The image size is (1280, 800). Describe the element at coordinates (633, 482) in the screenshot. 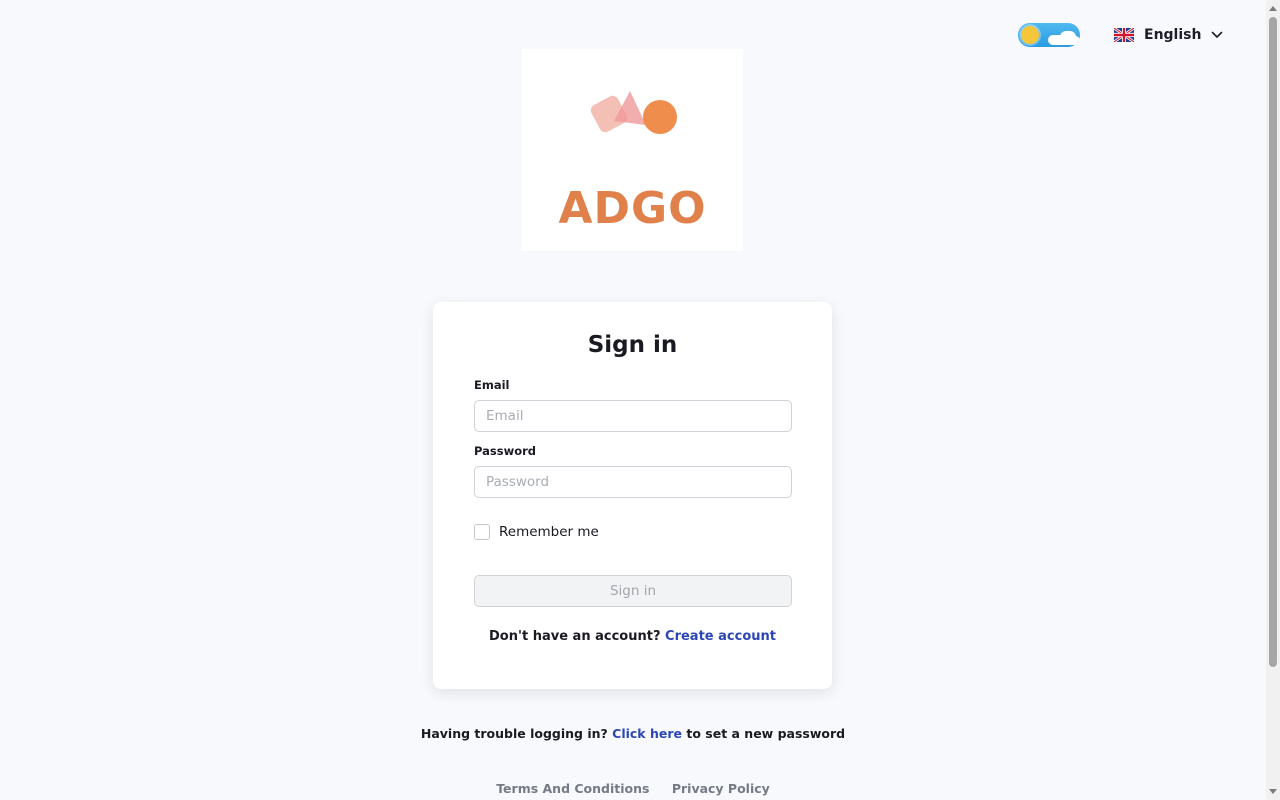

I see `password-field` at that location.